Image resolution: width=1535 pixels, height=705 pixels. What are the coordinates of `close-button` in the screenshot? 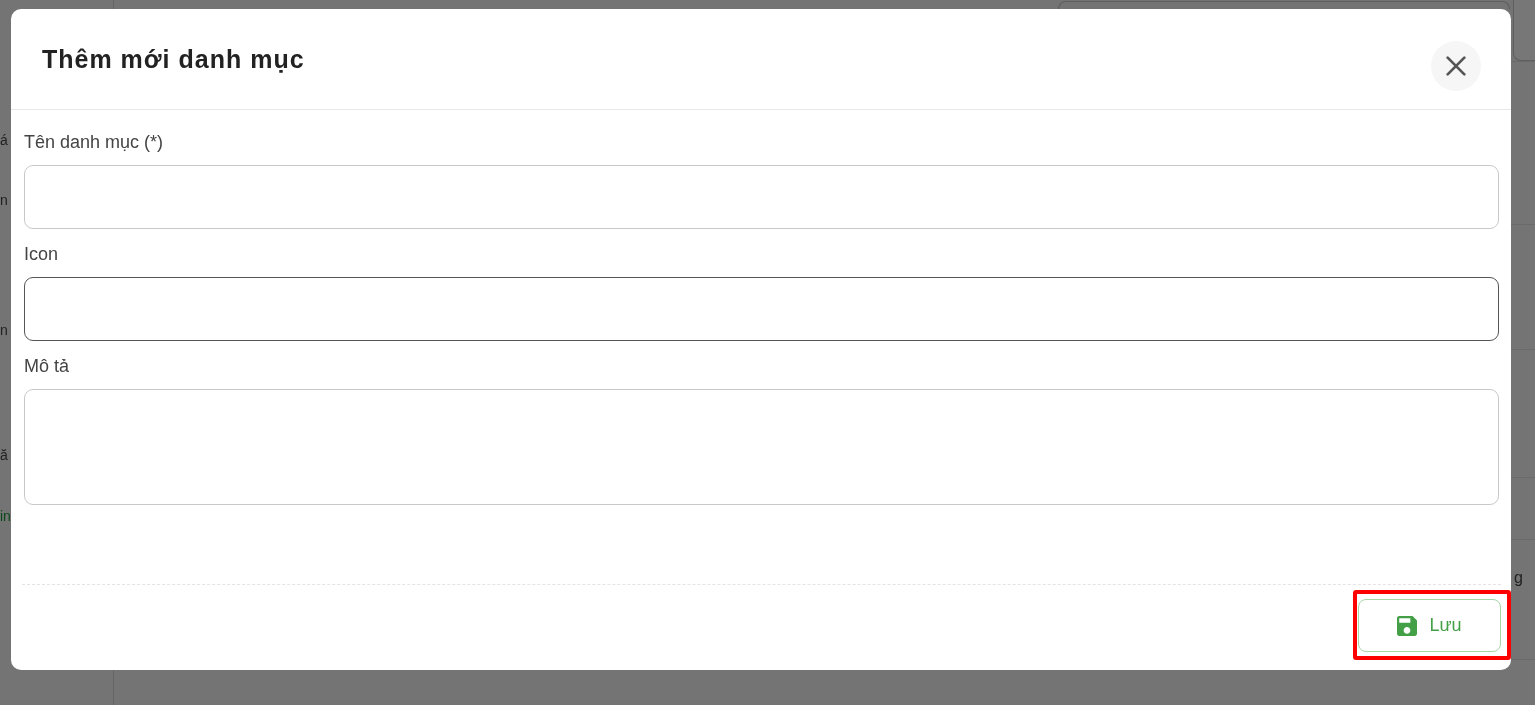 It's located at (1456, 66).